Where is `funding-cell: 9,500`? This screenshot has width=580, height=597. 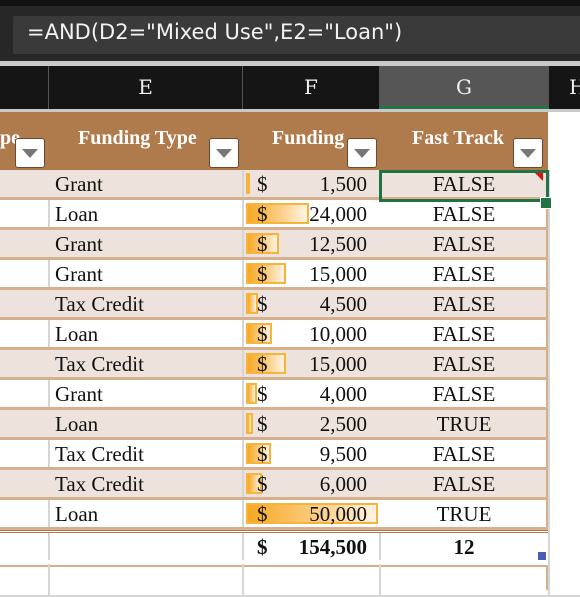
funding-cell: 9,500 is located at coordinates (343, 453).